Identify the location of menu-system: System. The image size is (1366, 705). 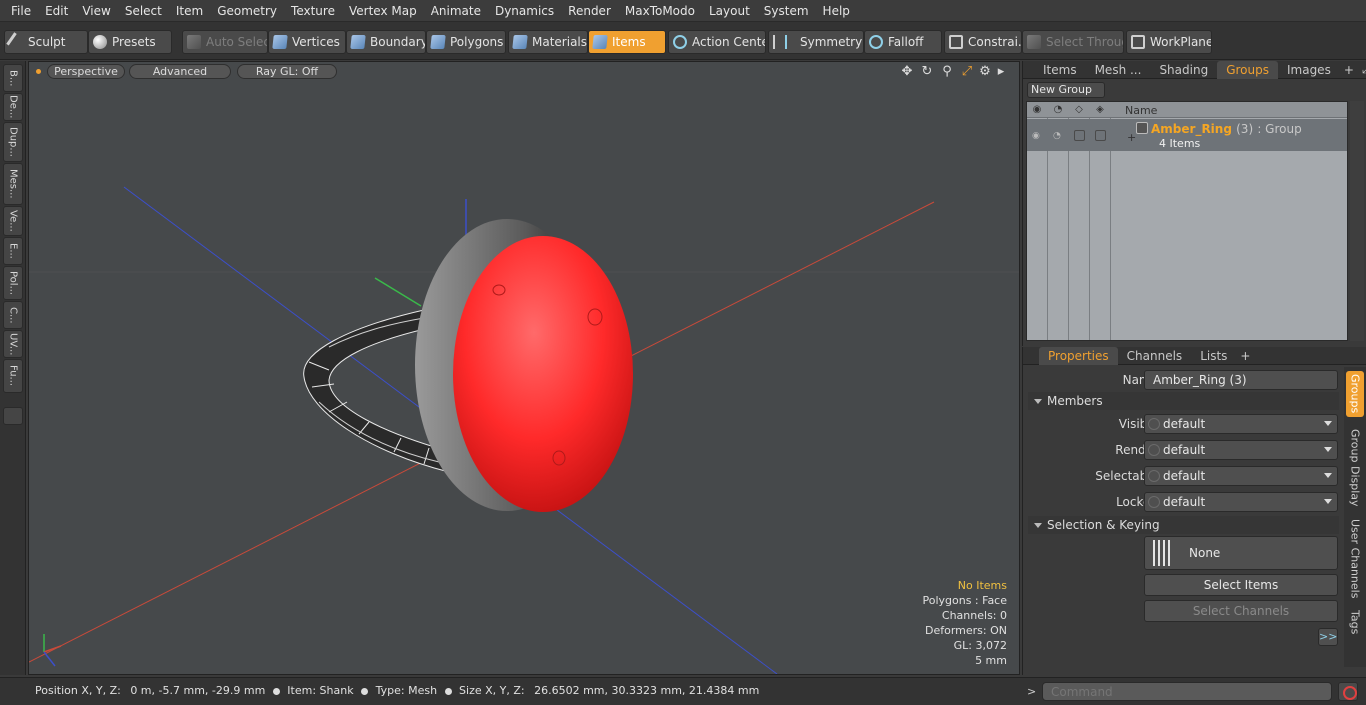
(786, 11).